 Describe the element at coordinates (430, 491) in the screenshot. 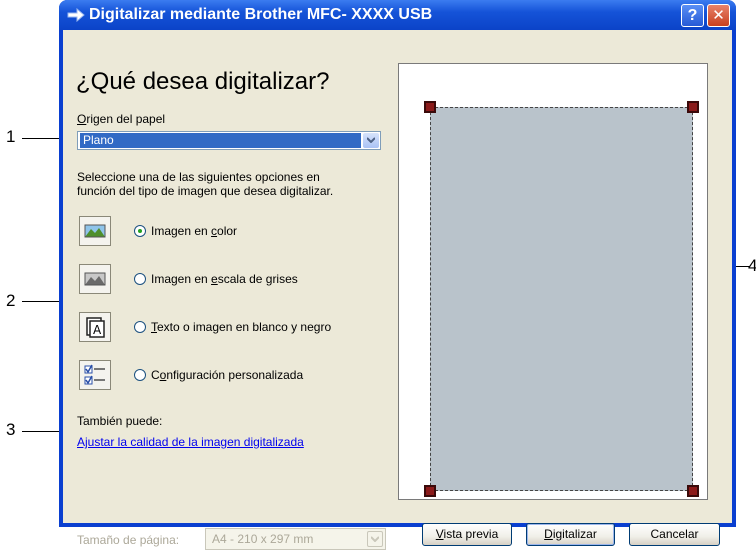

I see `crop-handle-bottom-left` at that location.